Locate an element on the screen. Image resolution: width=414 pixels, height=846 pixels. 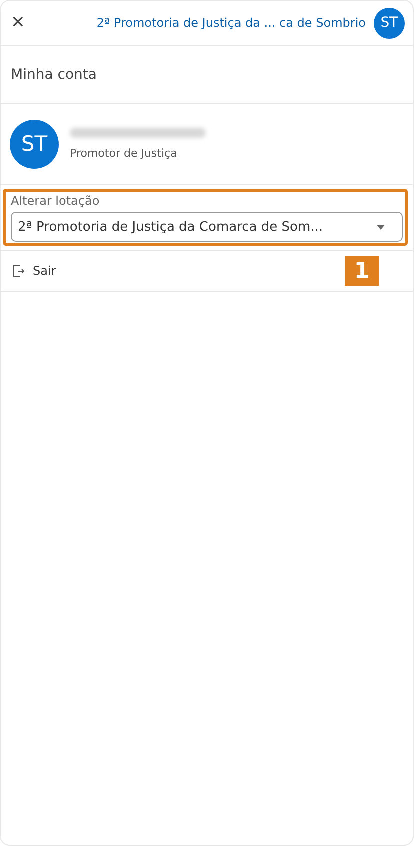
user-role: Promotor de Justiça is located at coordinates (124, 153).